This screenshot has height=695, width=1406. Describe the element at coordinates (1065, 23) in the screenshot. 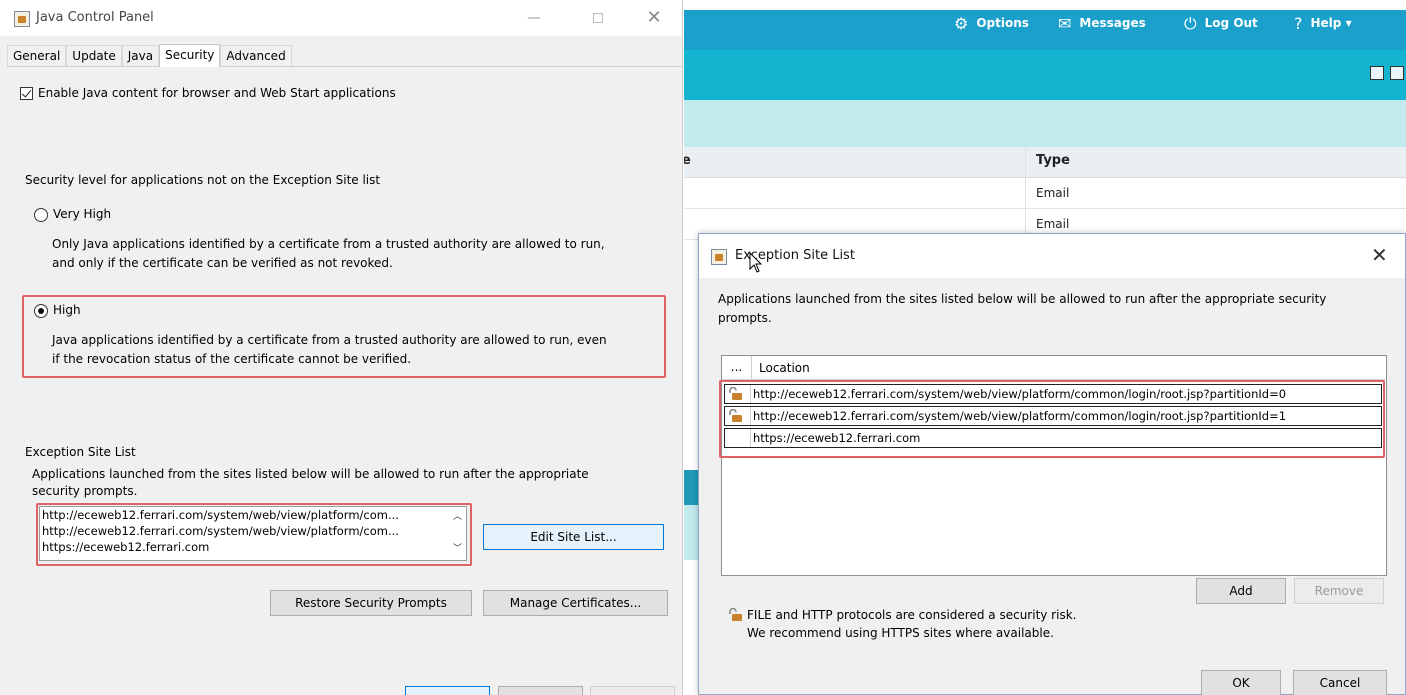

I see `envelope-icon: ✉` at that location.